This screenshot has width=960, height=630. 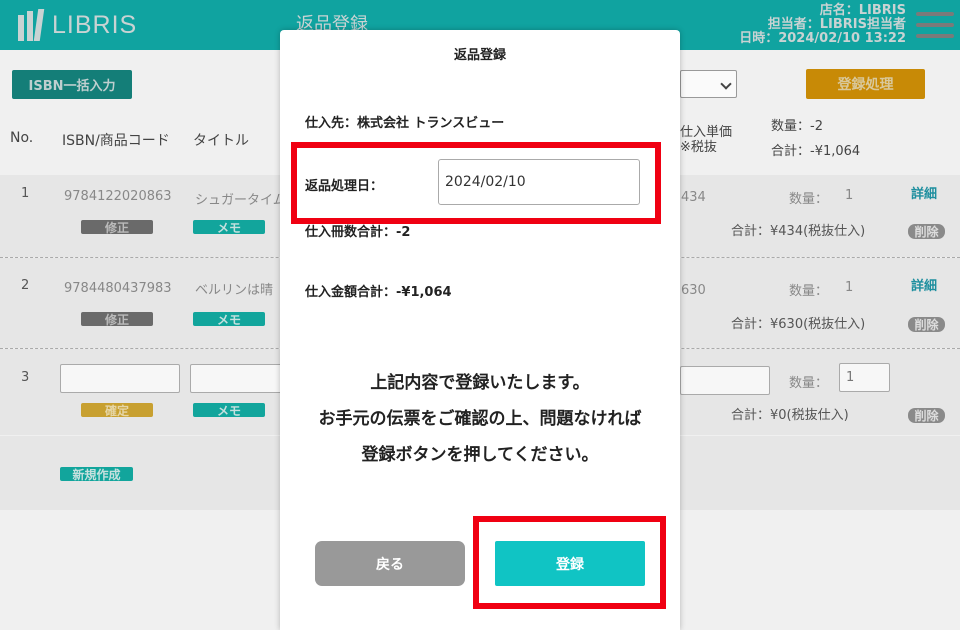 What do you see at coordinates (862, 10) in the screenshot?
I see `store-name: 店名：LIBRIS` at bounding box center [862, 10].